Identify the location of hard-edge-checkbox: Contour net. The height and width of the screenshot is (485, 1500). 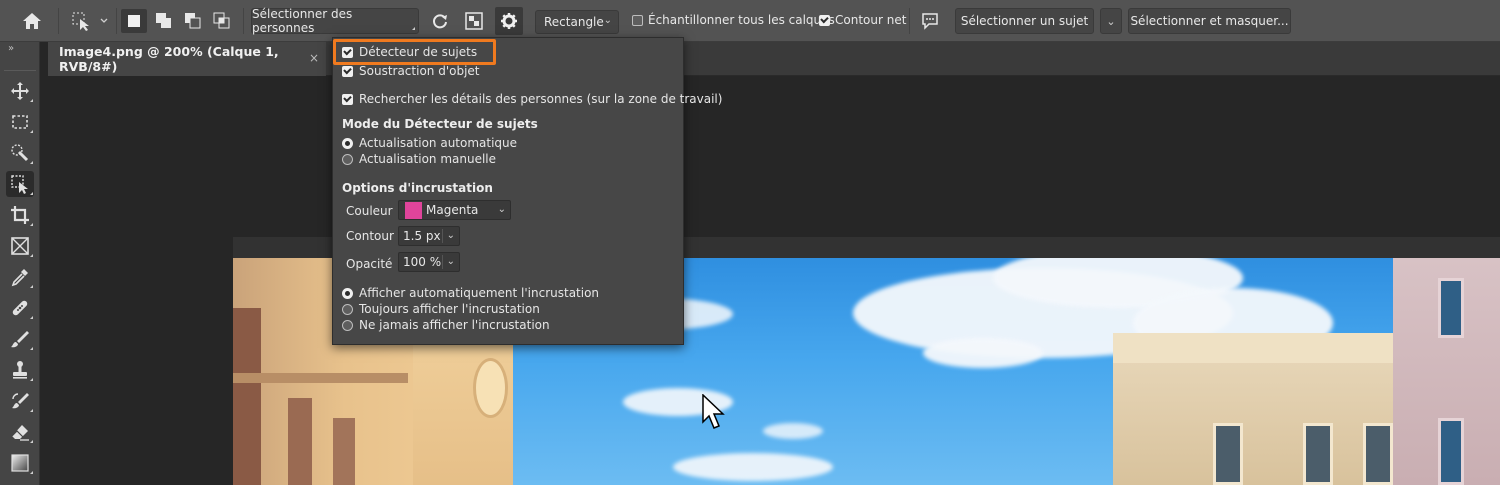
(862, 20).